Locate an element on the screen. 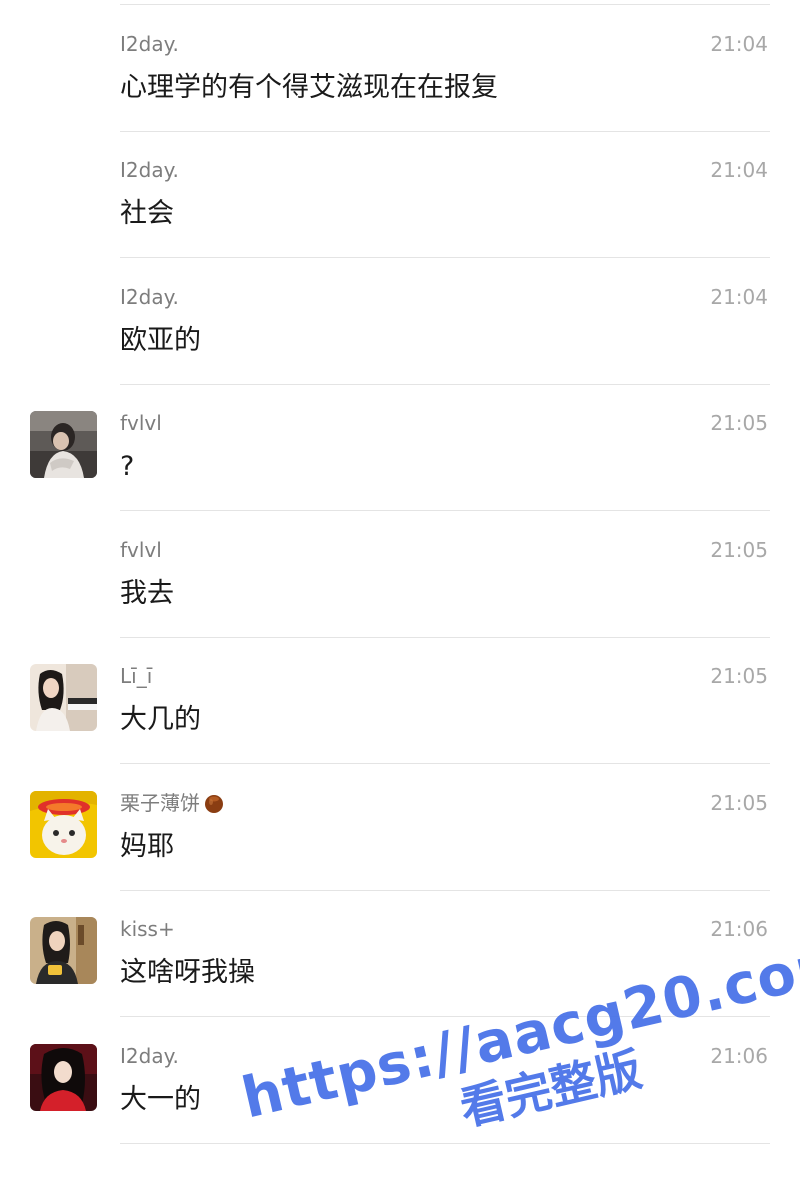  message-text: 欧亚的 is located at coordinates (160, 340).